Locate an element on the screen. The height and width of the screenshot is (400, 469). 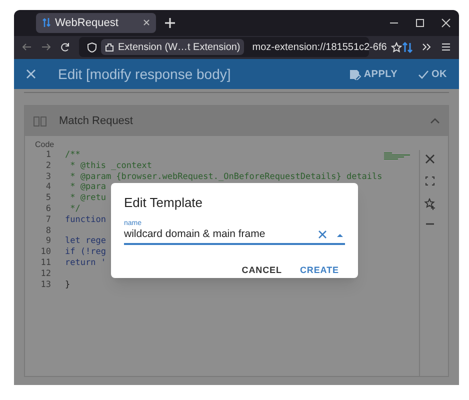
code-line: if (!reg is located at coordinates (85, 252).